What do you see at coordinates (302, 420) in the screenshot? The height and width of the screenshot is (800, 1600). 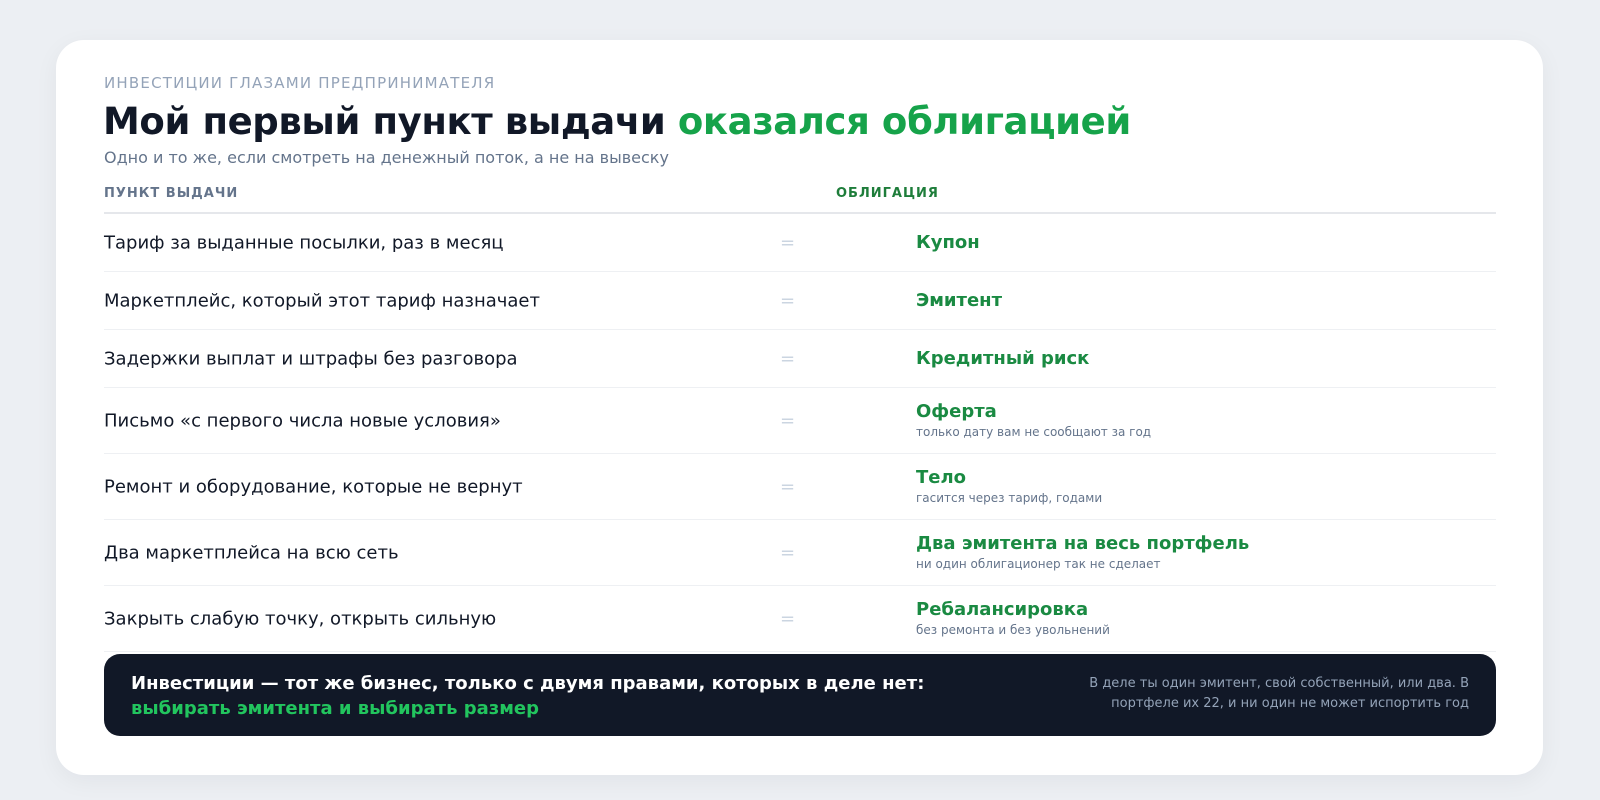 I see `row-left-label: Письмо «с первого числа новые условия»` at bounding box center [302, 420].